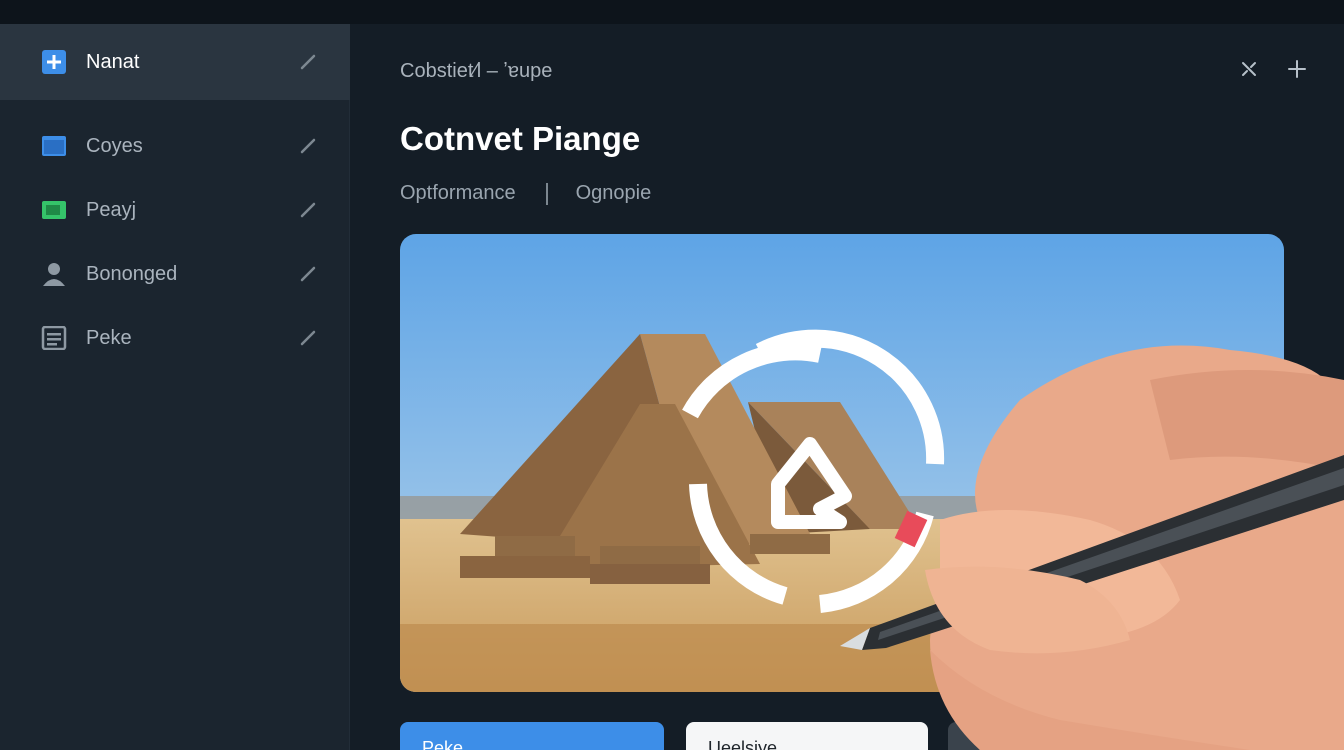 The image size is (1344, 750). I want to click on folder-icon, so click(54, 210).